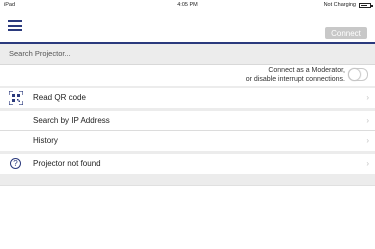 The width and height of the screenshot is (375, 249). What do you see at coordinates (187, 27) in the screenshot?
I see `nav-bar: Connect` at bounding box center [187, 27].